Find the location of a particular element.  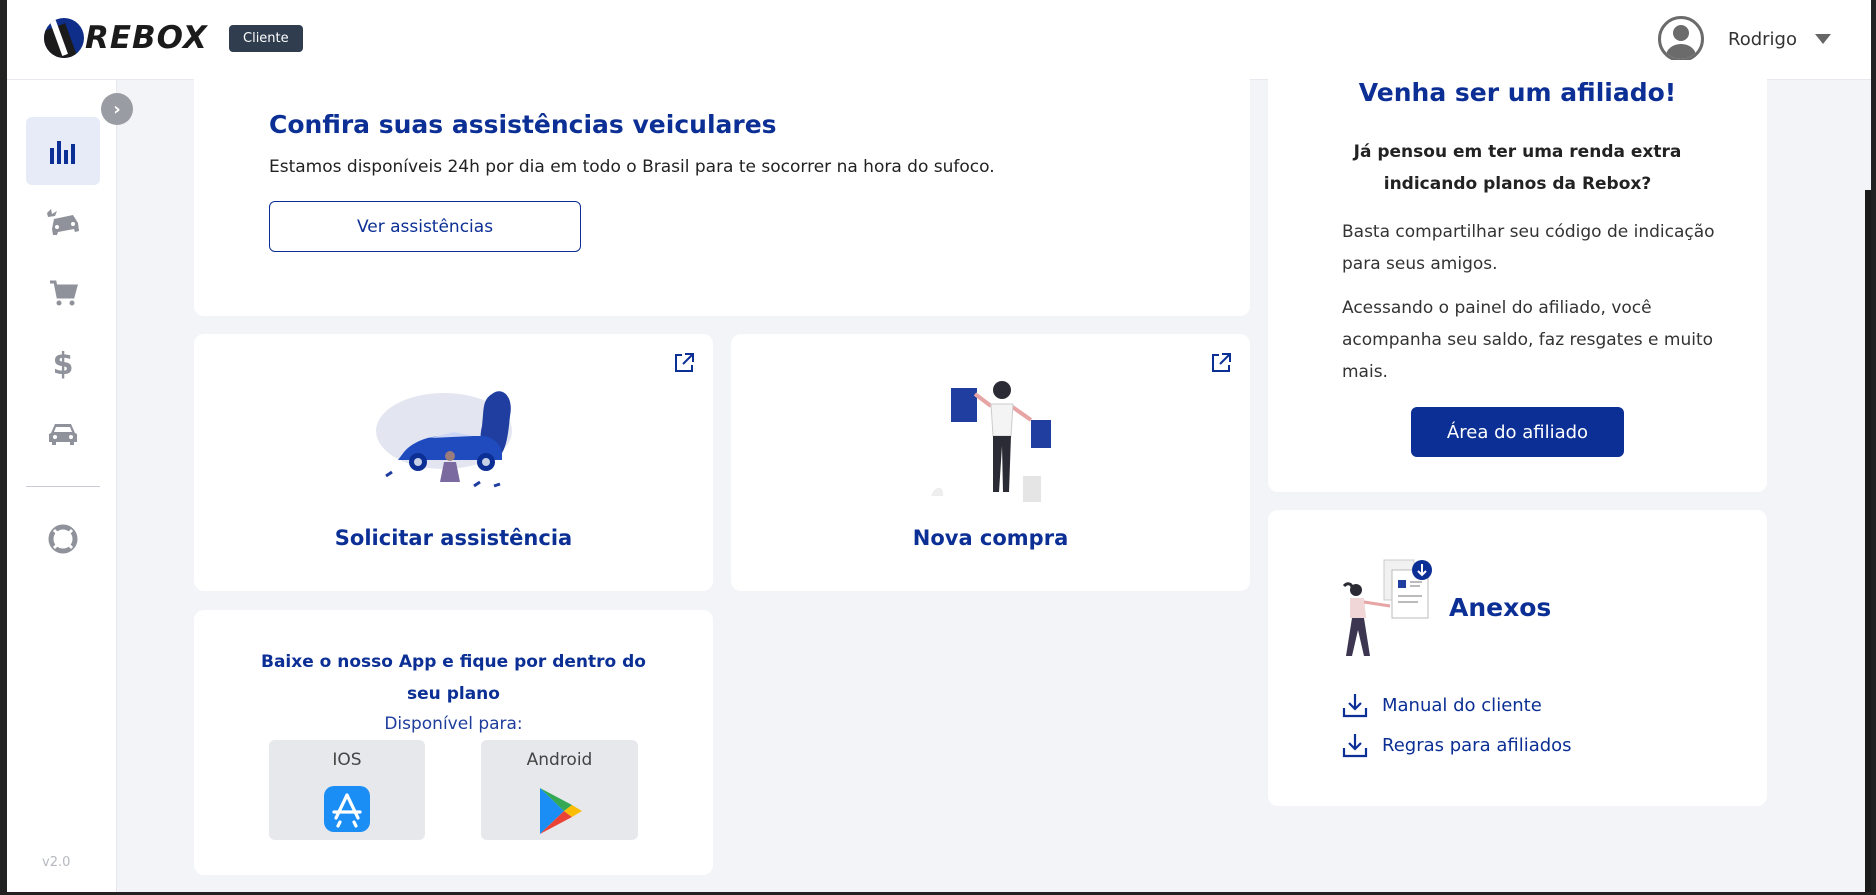

chevron-right-icon: › is located at coordinates (117, 109).